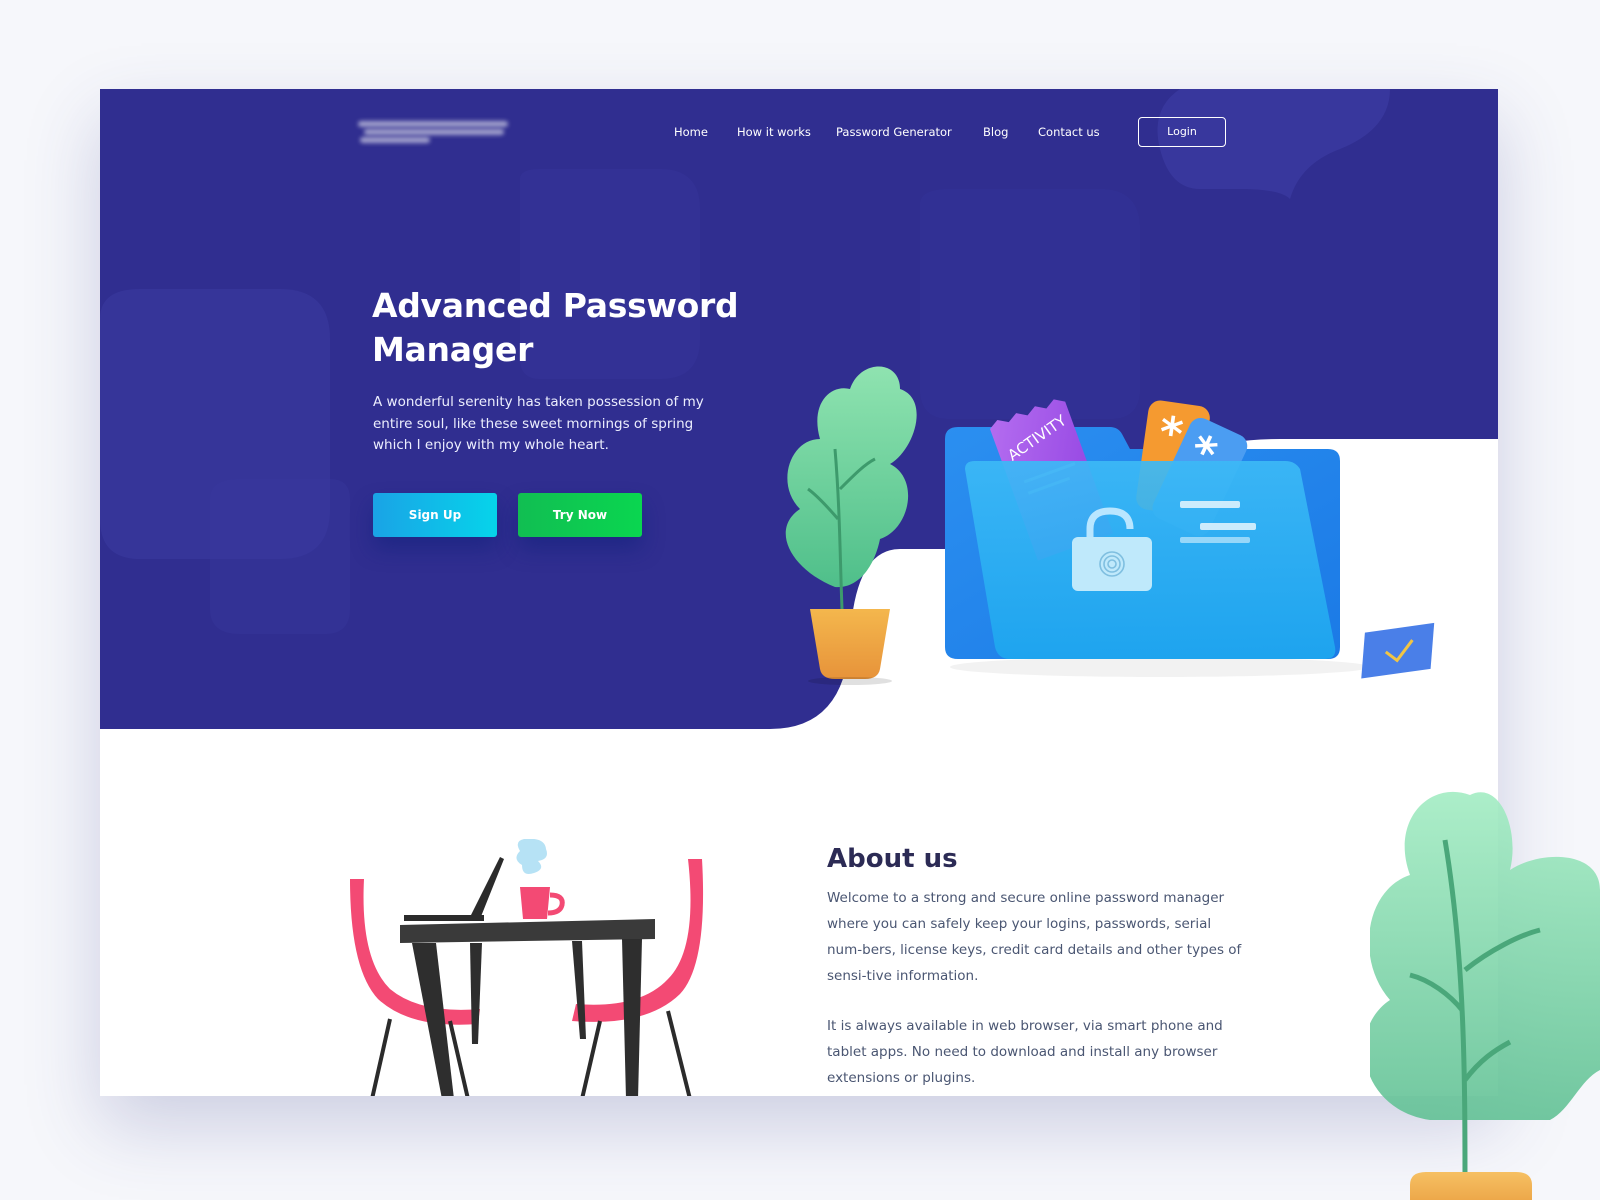 This screenshot has height=1200, width=1600. I want to click on sign-up-button: Sign Up, so click(435, 515).